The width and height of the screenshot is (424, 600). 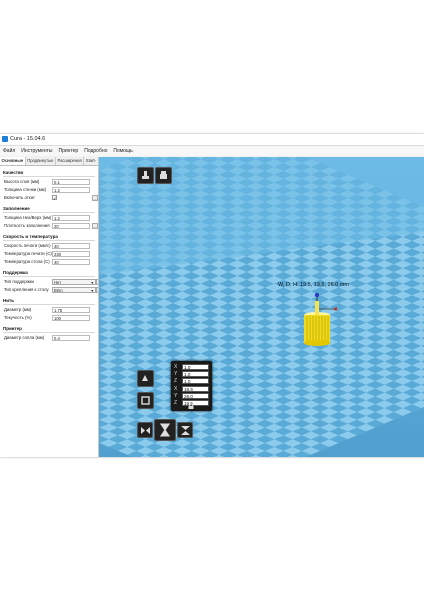 I want to click on nozzle-label: Диаметр сопла (мм), so click(x=24, y=337).